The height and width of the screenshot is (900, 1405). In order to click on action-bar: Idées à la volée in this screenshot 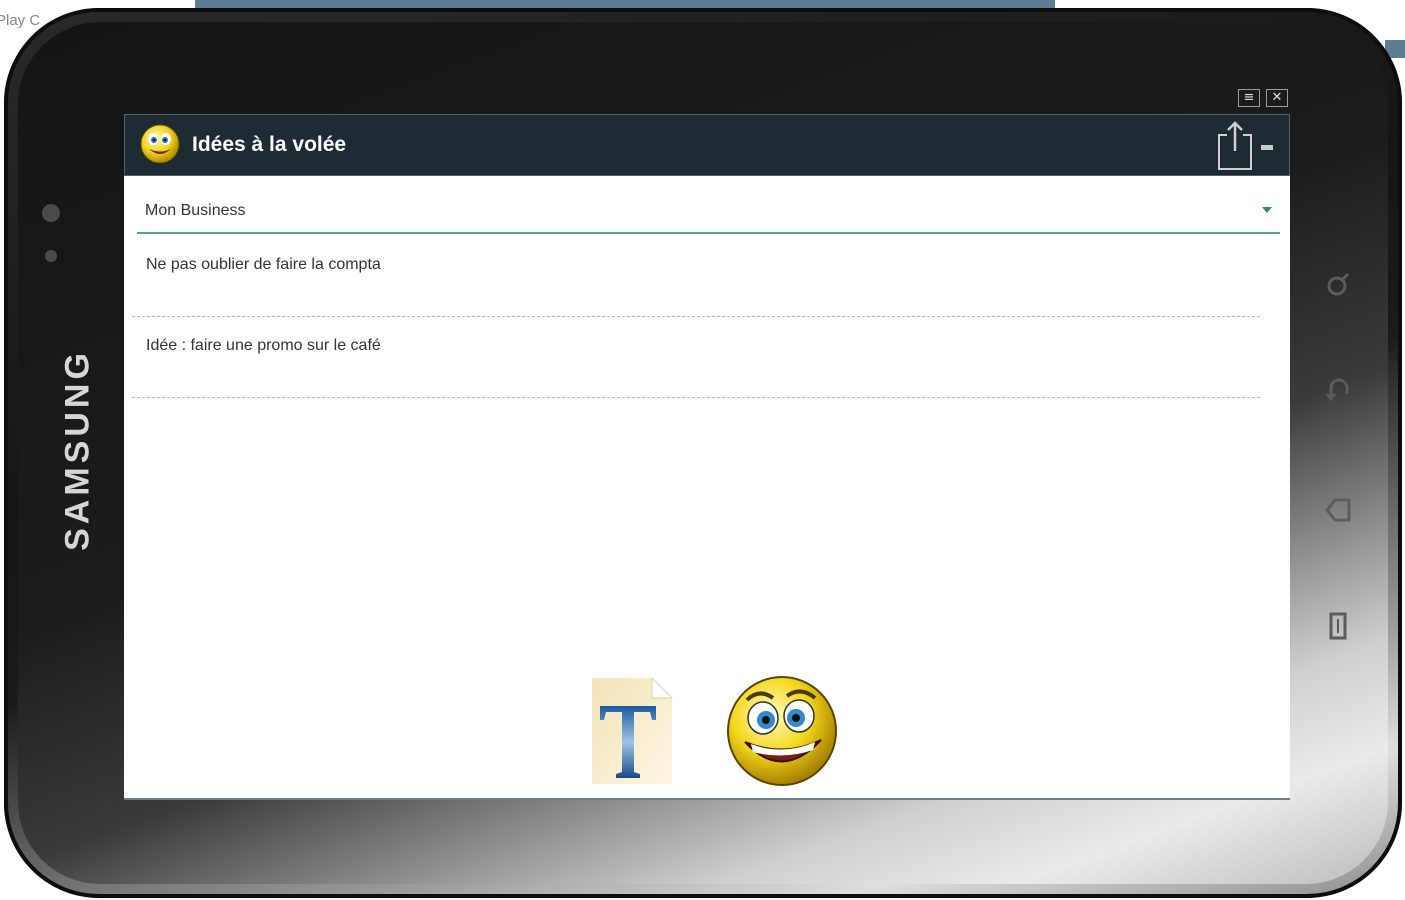, I will do `click(707, 145)`.